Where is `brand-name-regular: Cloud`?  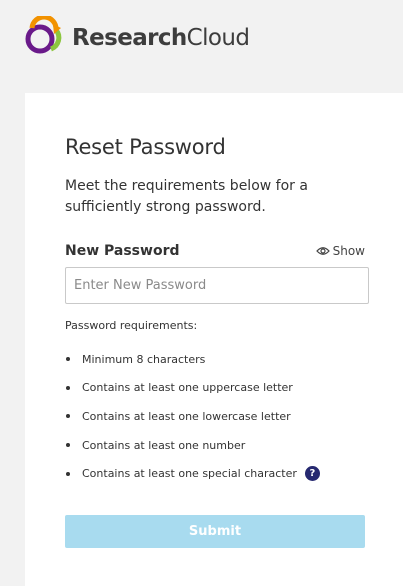
brand-name-regular: Cloud is located at coordinates (218, 38).